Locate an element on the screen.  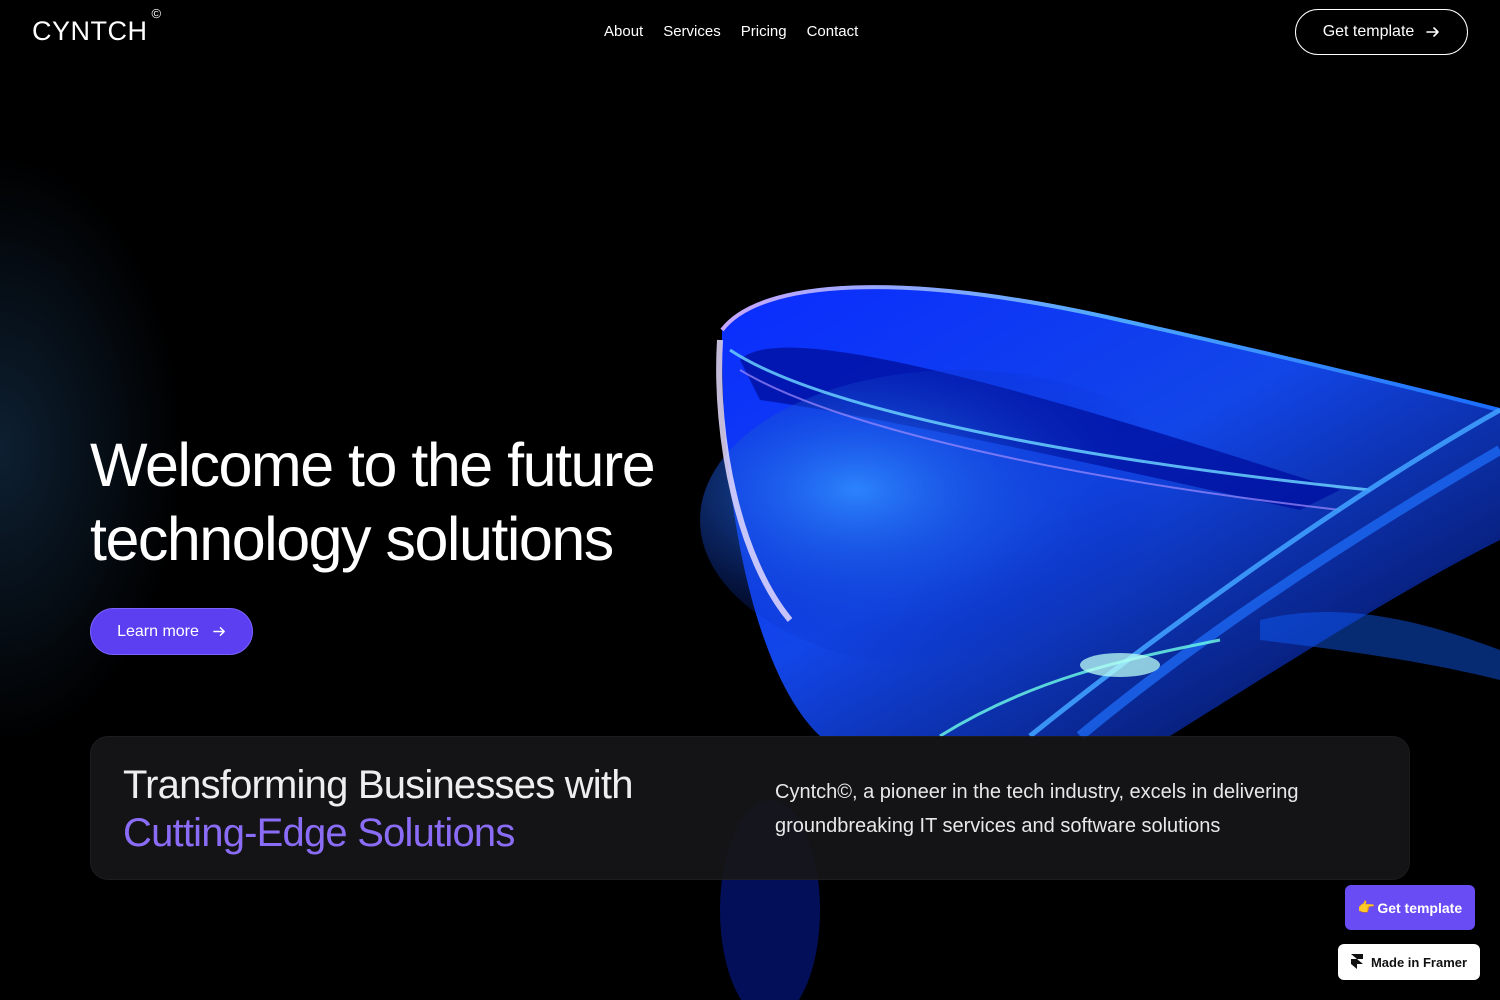
made-in-framer-badge: Made in Framer is located at coordinates (1409, 962).